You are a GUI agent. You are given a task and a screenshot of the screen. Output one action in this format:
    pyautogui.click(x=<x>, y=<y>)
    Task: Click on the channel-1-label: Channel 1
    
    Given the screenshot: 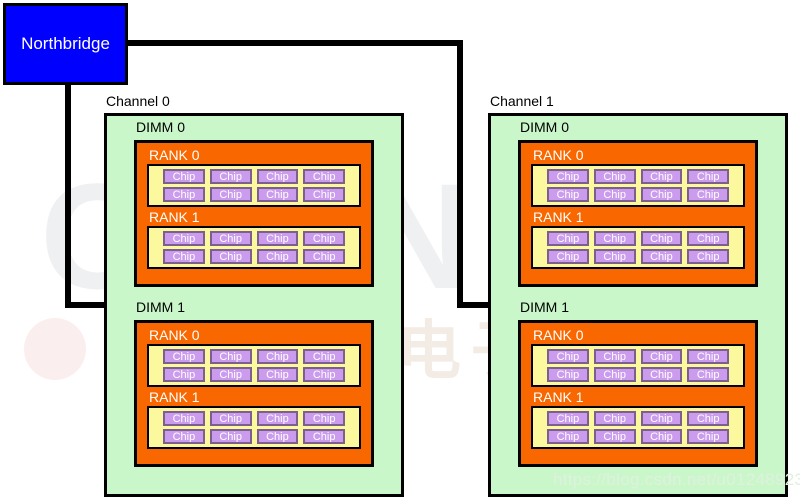 What is the action you would take?
    pyautogui.click(x=522, y=101)
    